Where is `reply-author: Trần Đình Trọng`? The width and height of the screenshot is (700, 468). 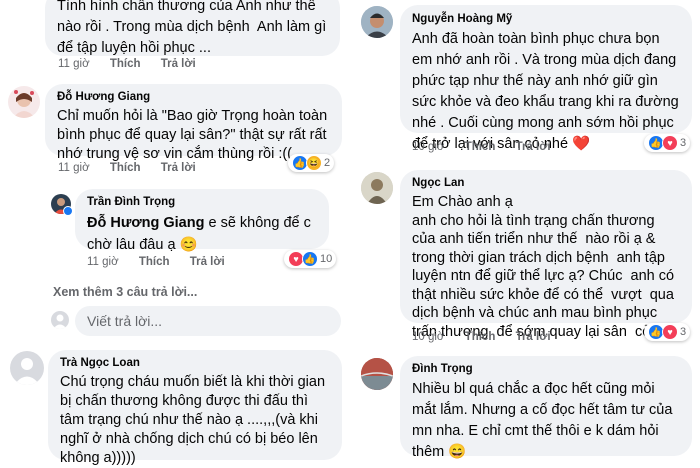
reply-author: Trần Đình Trọng is located at coordinates (202, 202).